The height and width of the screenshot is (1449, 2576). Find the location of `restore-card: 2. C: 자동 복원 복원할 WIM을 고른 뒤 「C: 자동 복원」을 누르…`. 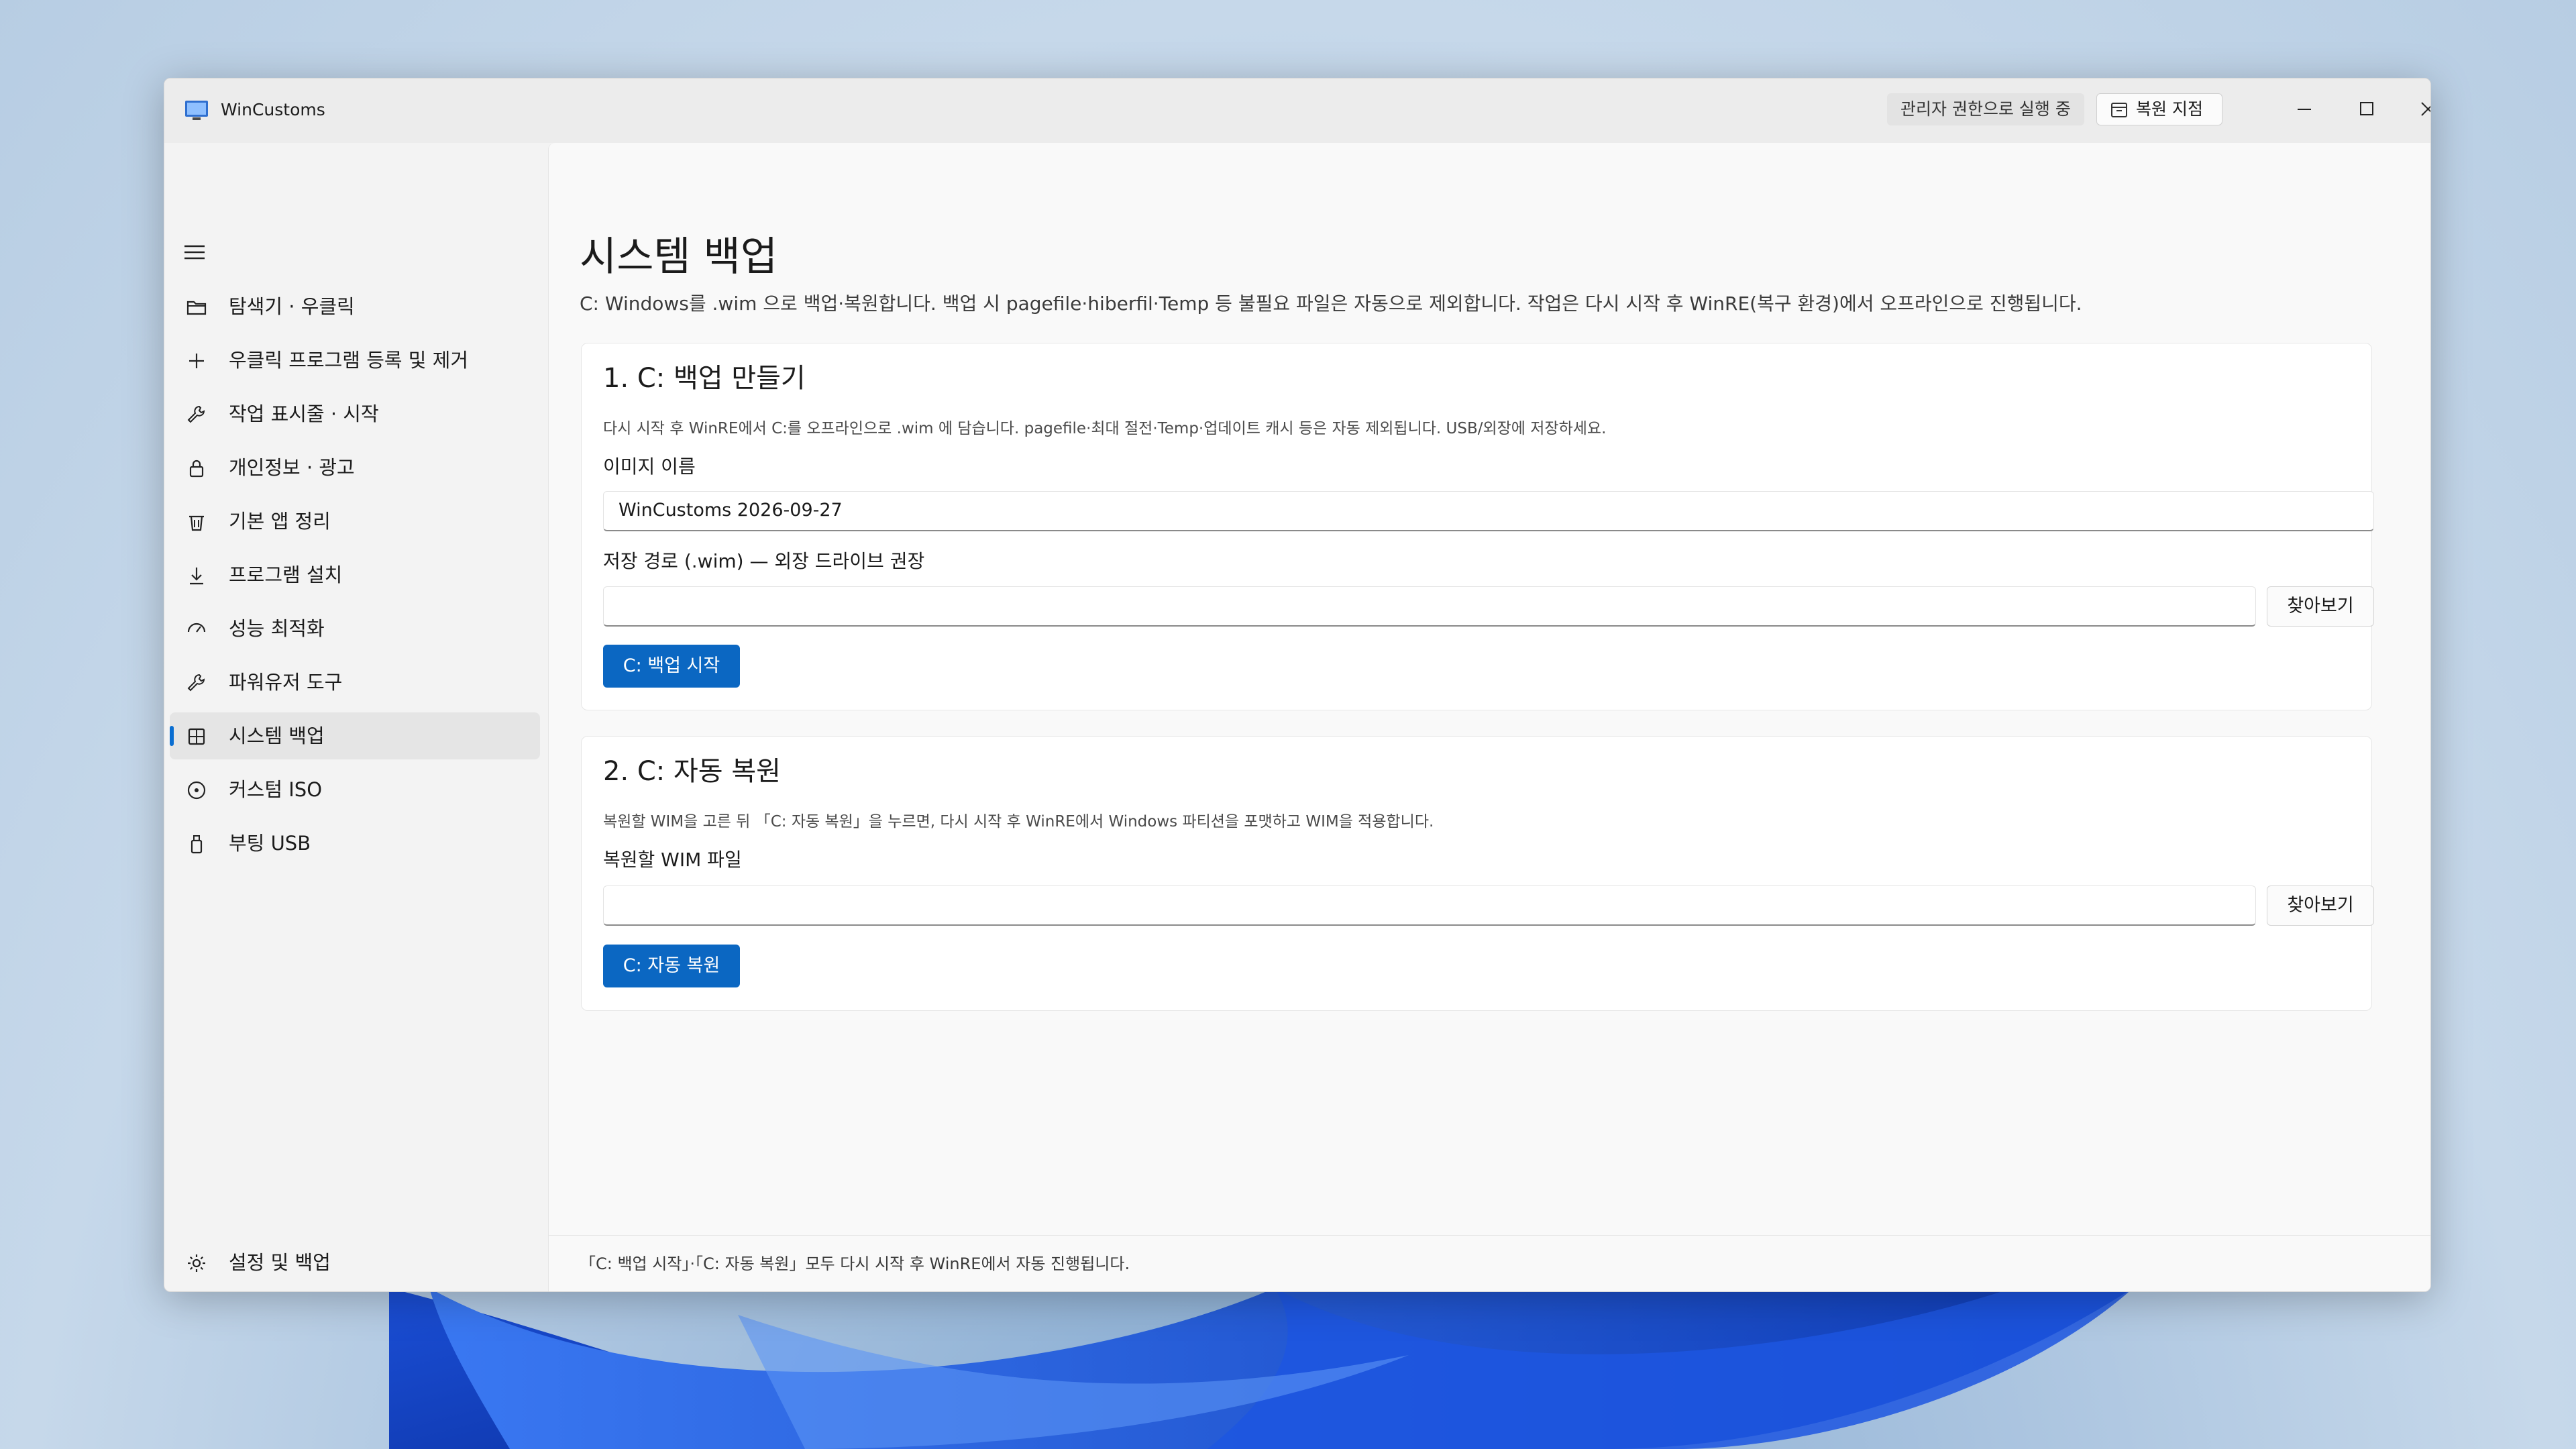

restore-card: 2. C: 자동 복원 복원할 WIM을 고른 뒤 「C: 자동 복원」을 누르… is located at coordinates (1477, 873).